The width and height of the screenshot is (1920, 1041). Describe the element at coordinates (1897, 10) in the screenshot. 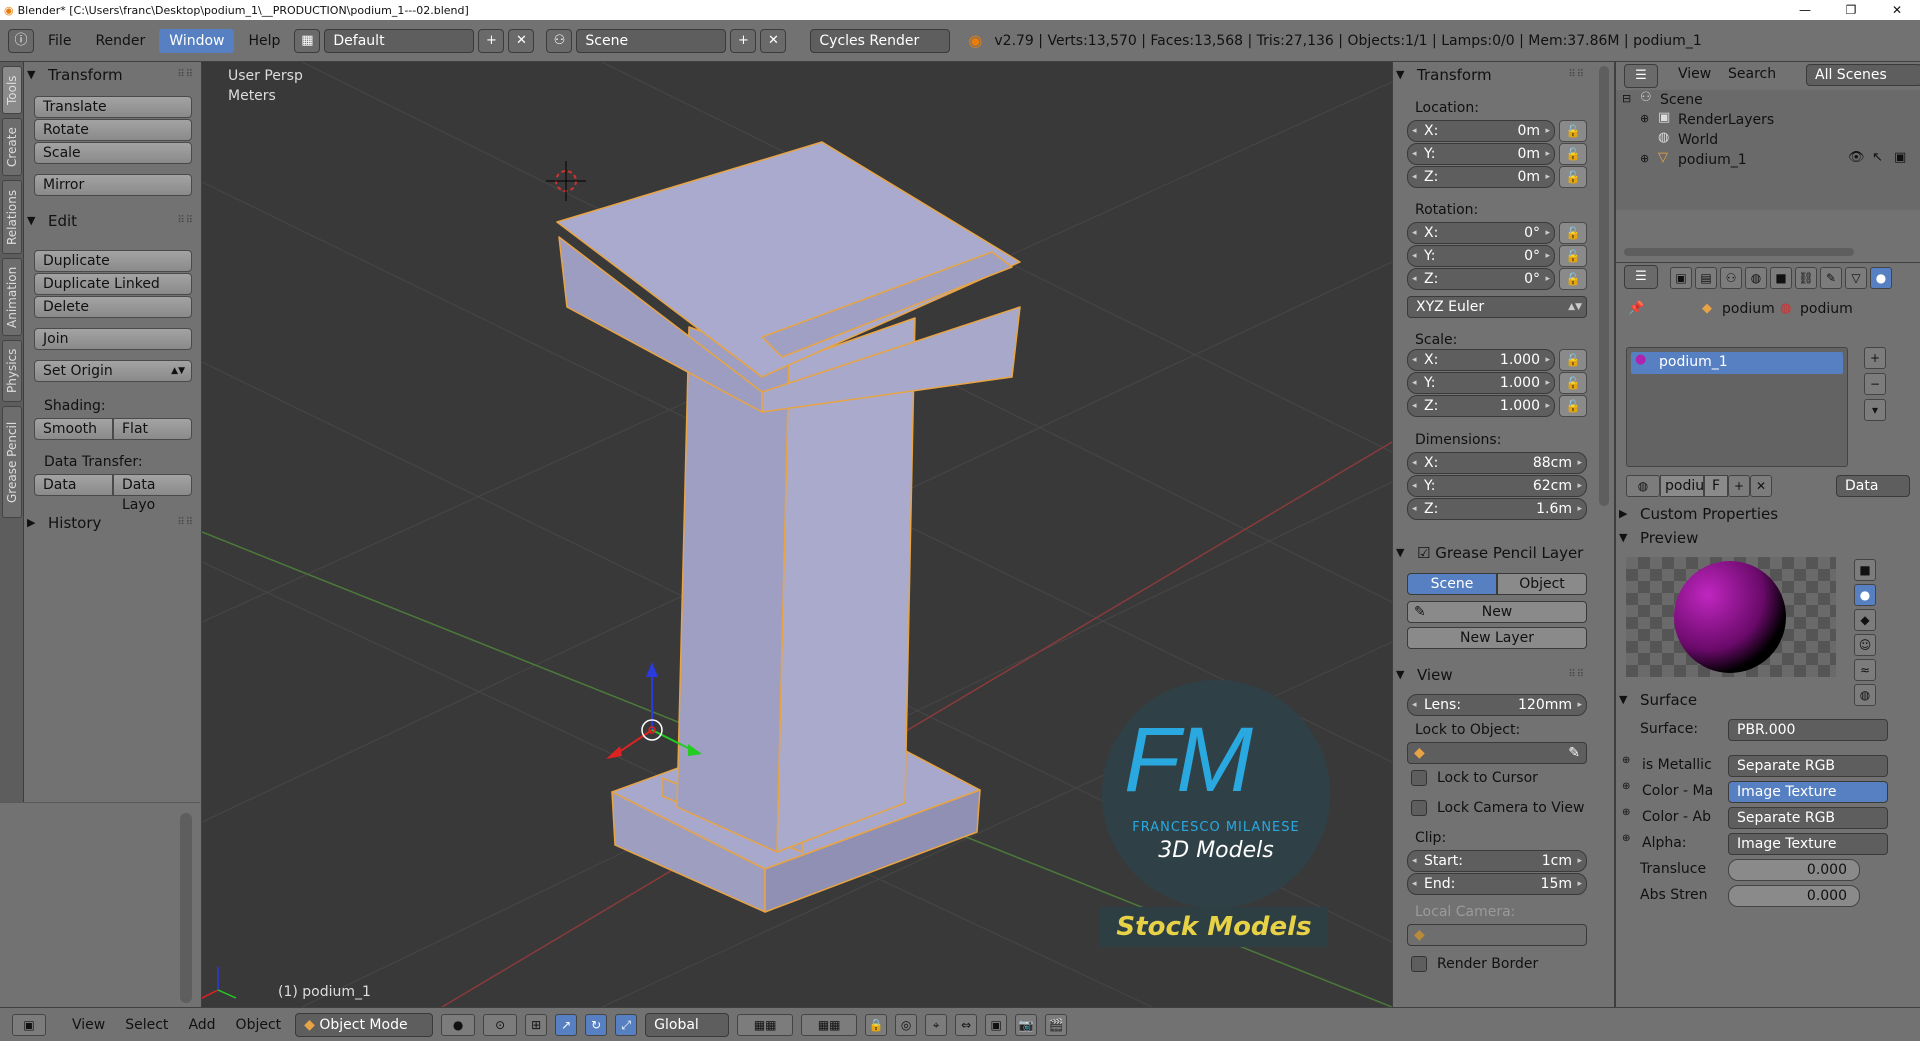

I see `close-window-button: ✕` at that location.